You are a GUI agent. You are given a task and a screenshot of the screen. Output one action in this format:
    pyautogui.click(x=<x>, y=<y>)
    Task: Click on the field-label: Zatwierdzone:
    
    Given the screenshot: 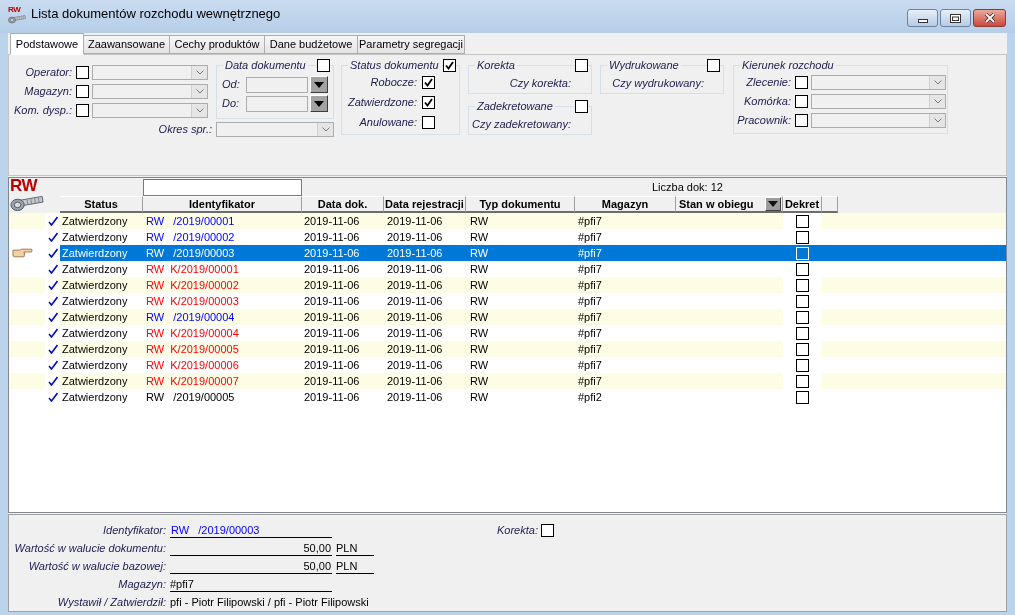 What is the action you would take?
    pyautogui.click(x=382, y=102)
    